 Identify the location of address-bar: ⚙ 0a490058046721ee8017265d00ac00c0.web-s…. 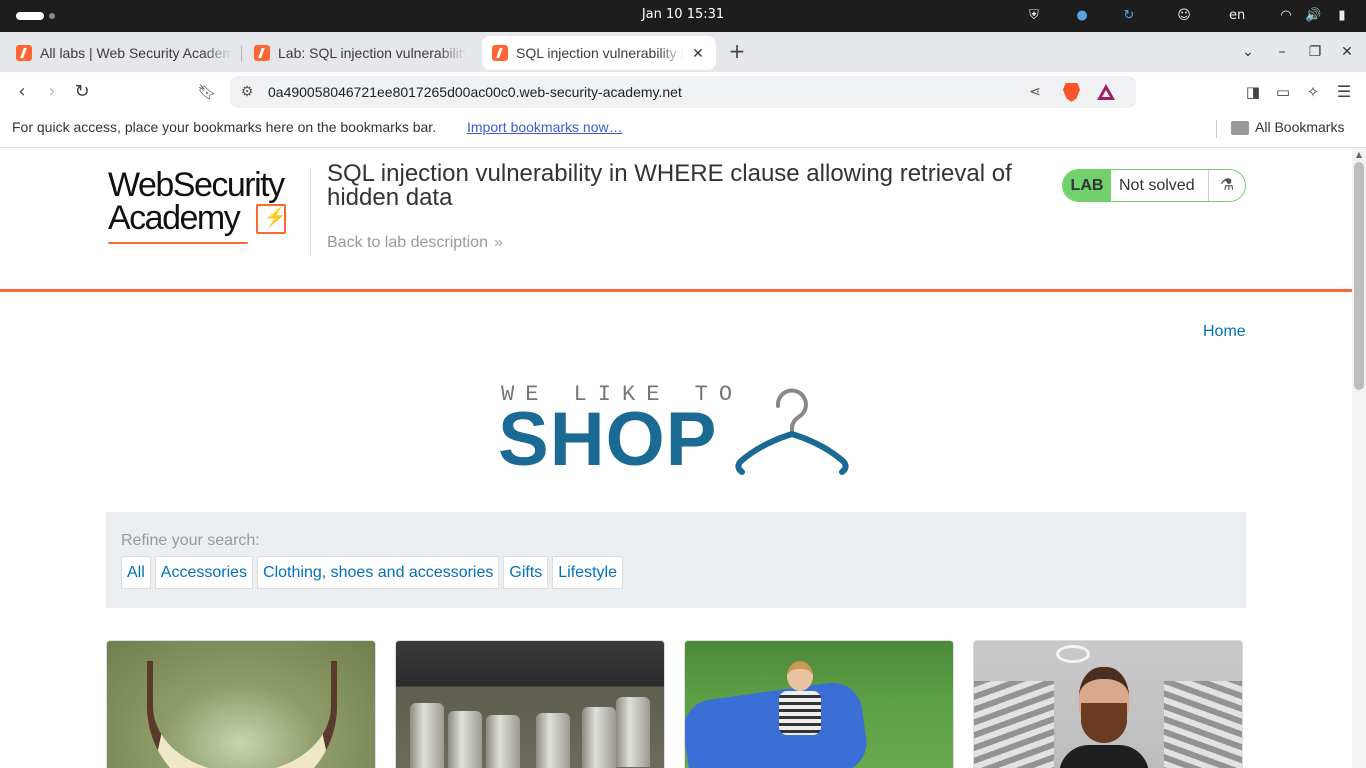
(683, 92).